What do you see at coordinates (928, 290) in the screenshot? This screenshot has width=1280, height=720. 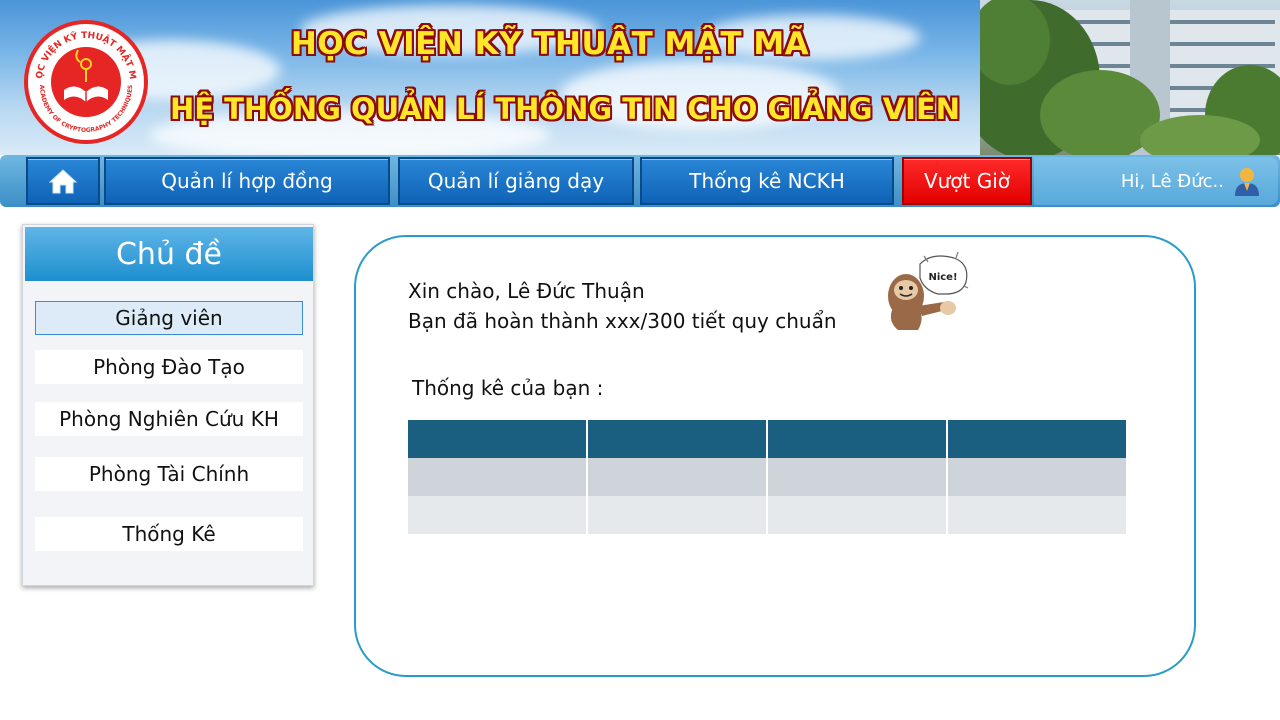 I see `nice-sticker-icon: Nice!` at bounding box center [928, 290].